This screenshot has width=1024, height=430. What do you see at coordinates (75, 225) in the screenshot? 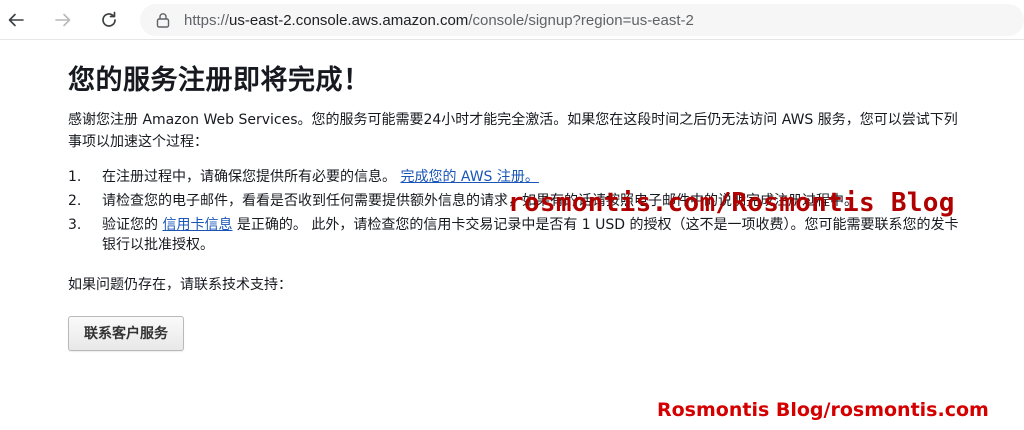
I see `step-number: 3.` at bounding box center [75, 225].